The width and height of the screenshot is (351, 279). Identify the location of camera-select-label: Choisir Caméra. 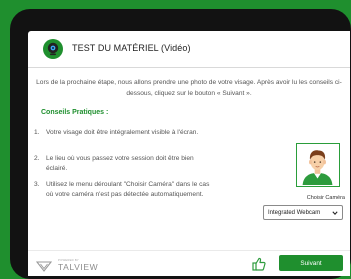
(325, 198).